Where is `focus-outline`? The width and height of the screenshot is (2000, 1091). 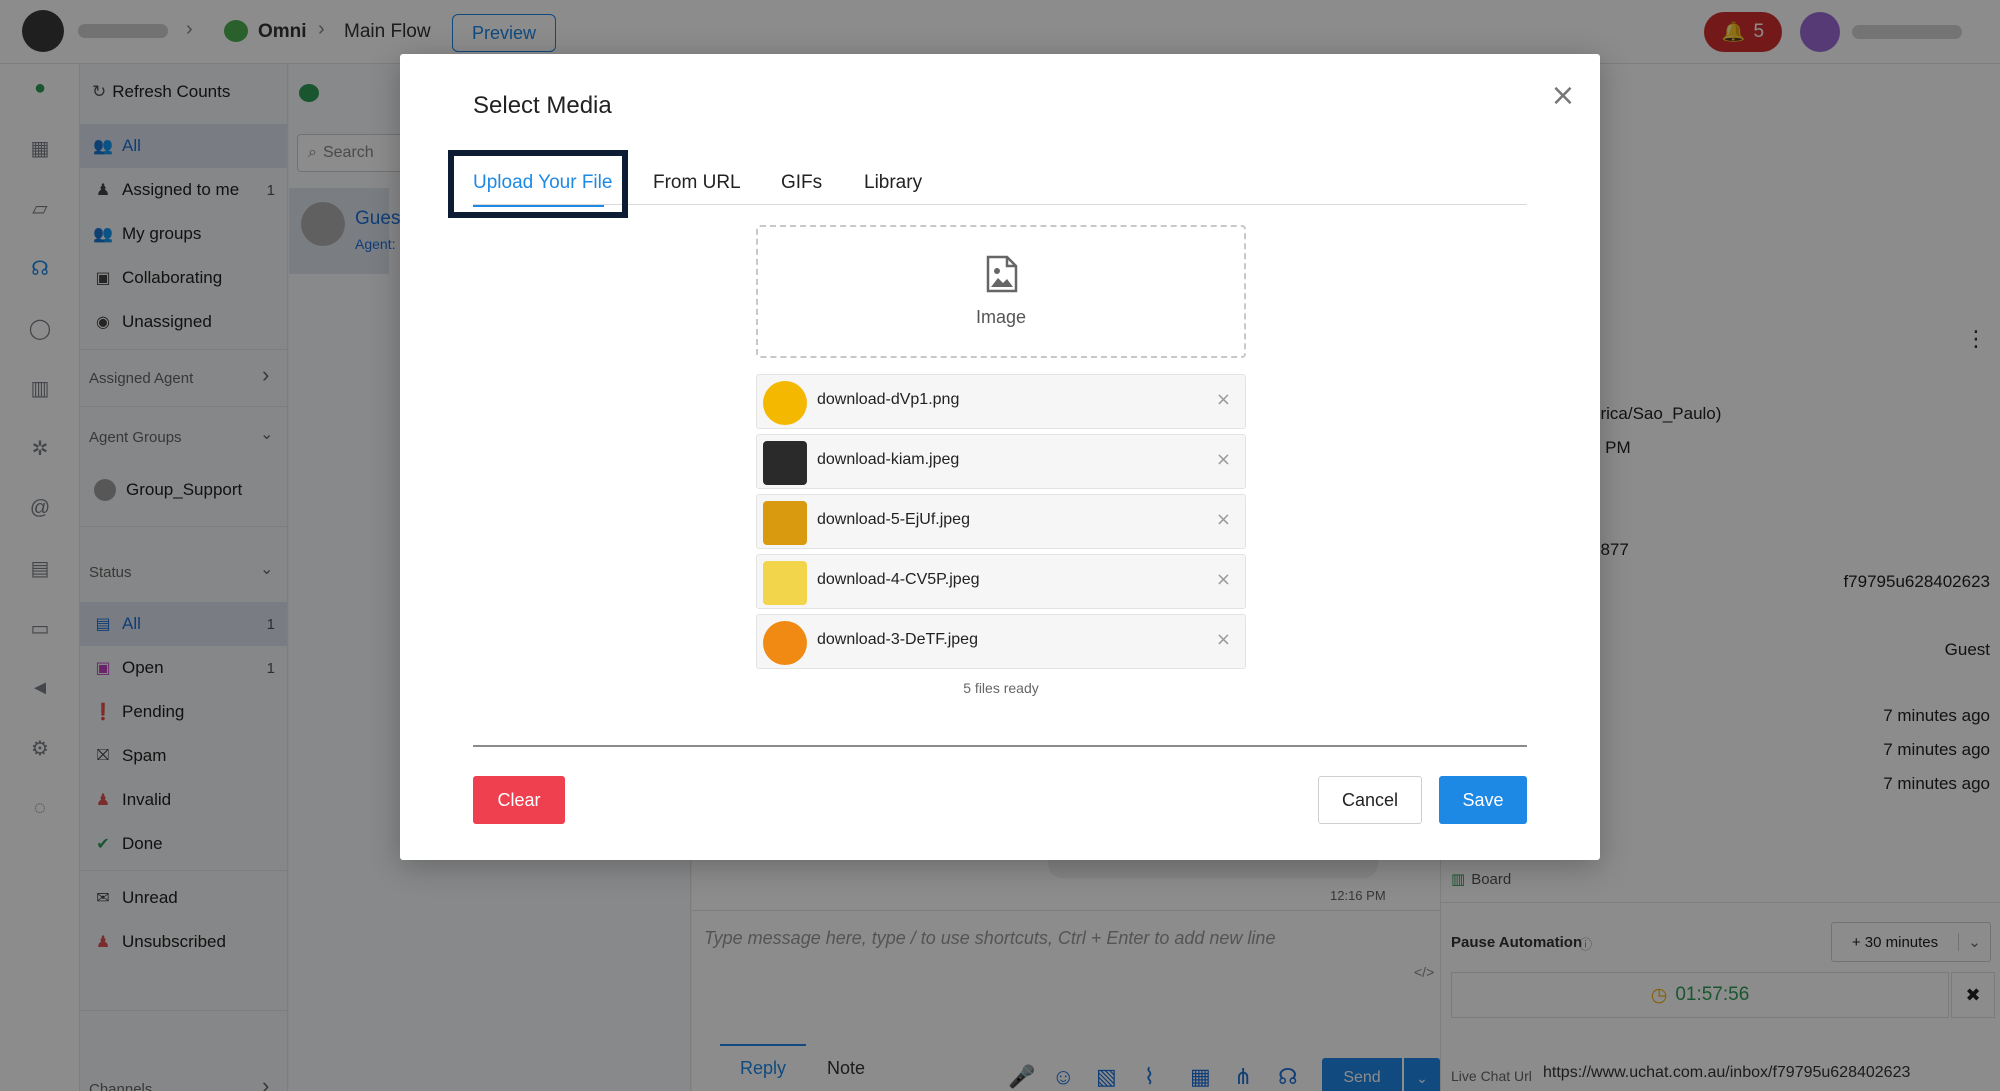
focus-outline is located at coordinates (538, 184).